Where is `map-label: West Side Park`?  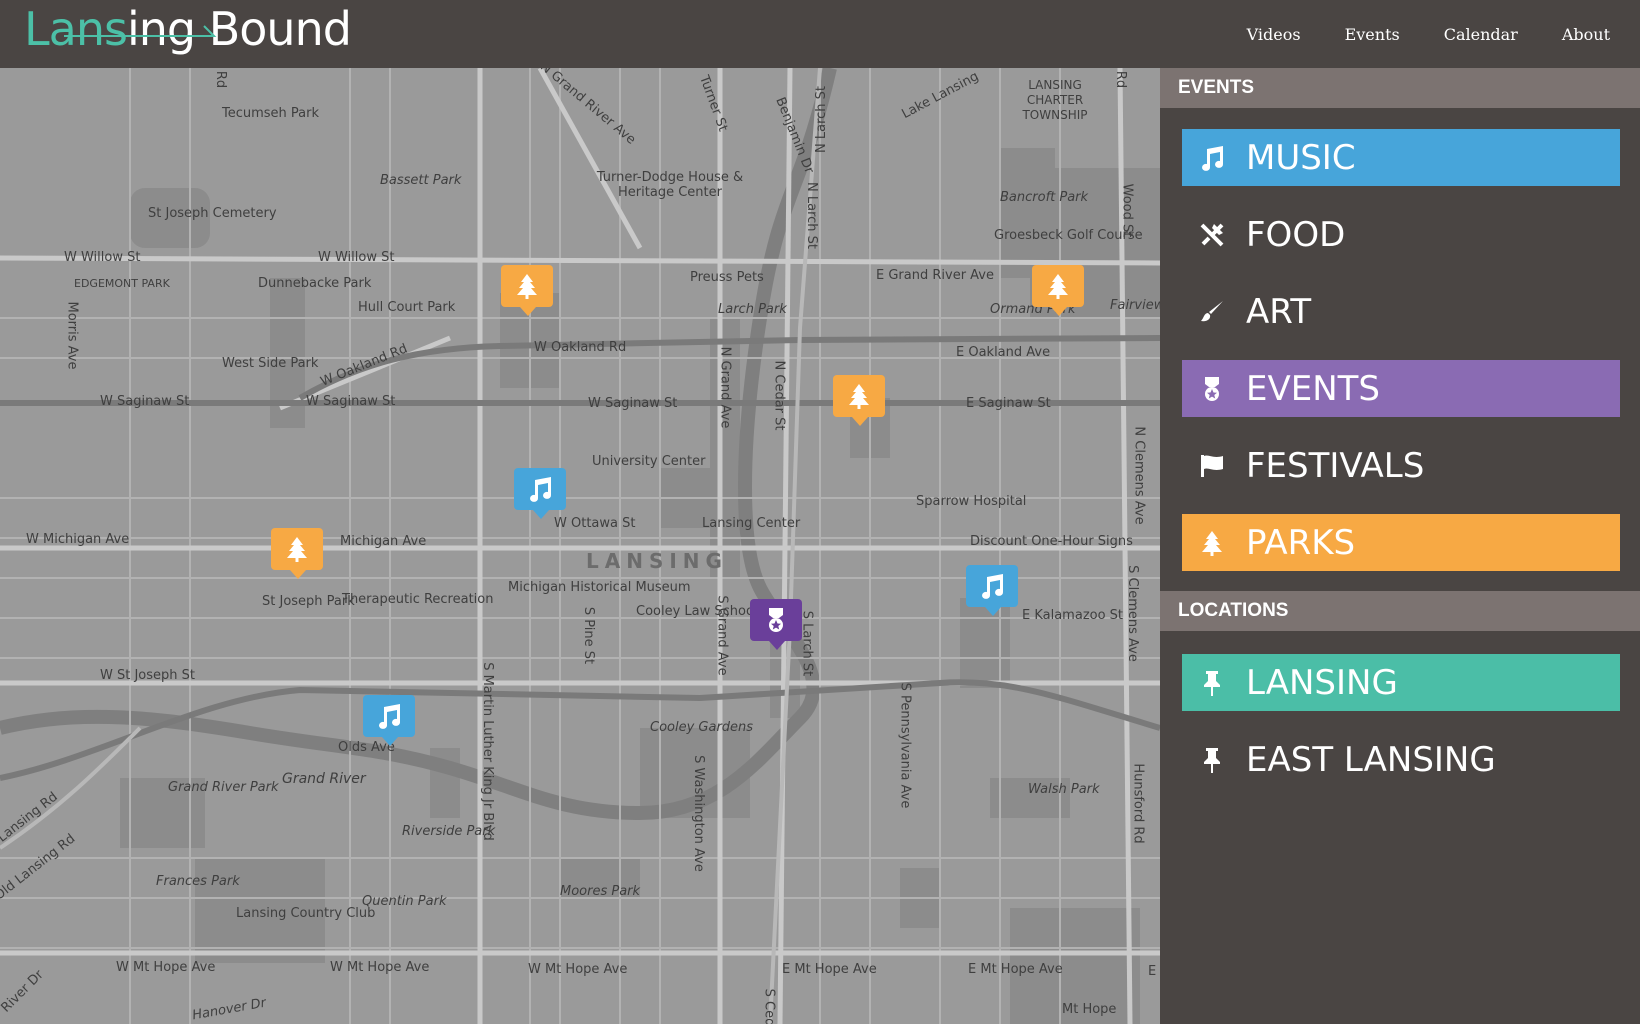 map-label: West Side Park is located at coordinates (270, 363).